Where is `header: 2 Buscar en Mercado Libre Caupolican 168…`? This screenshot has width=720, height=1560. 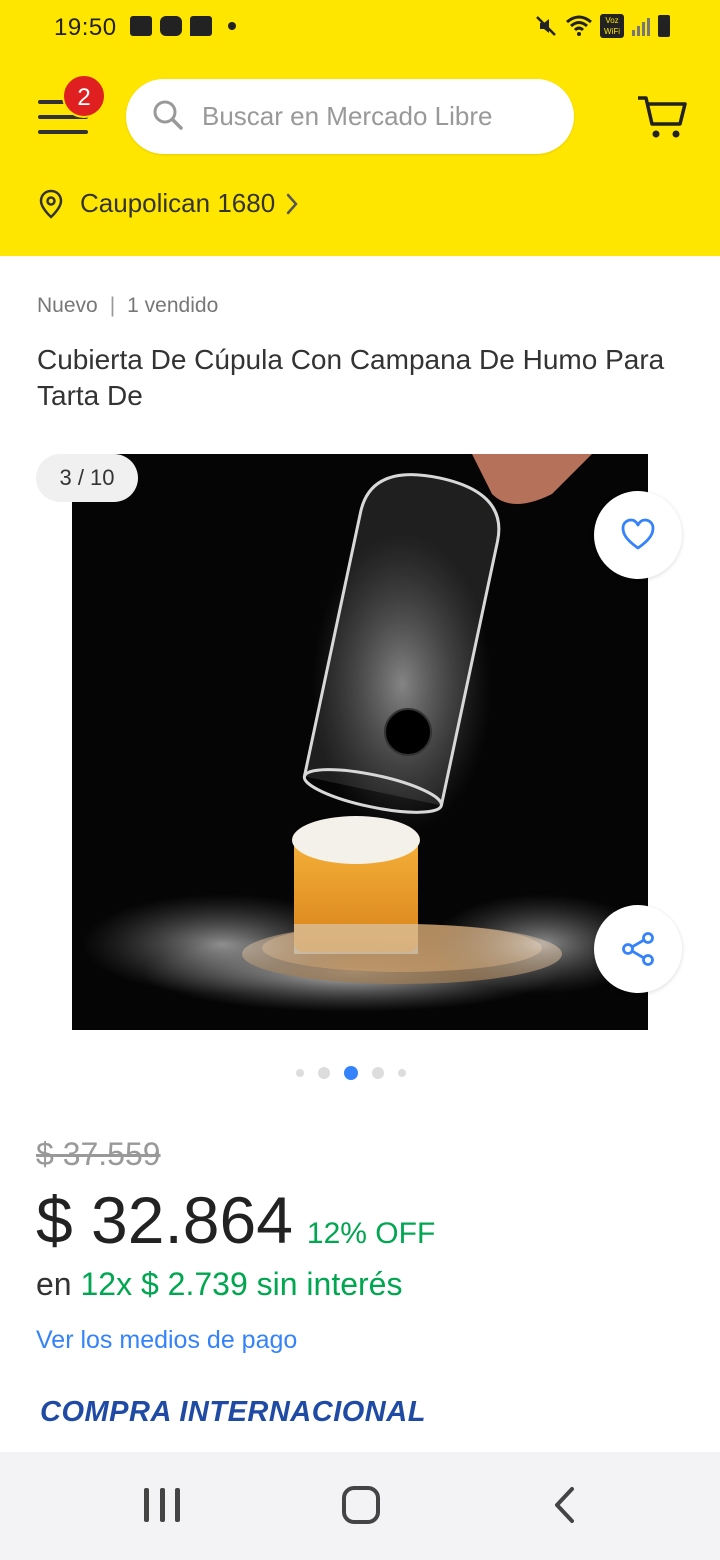
header: 2 Buscar en Mercado Libre Caupolican 168… is located at coordinates (360, 156).